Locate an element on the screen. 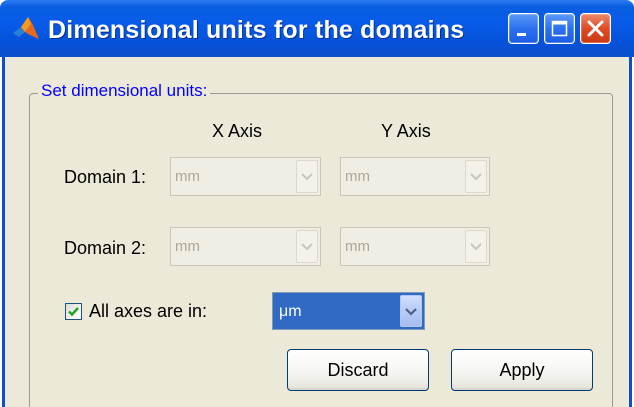 This screenshot has width=634, height=407. all-axes-unit-value: μm is located at coordinates (290, 311).